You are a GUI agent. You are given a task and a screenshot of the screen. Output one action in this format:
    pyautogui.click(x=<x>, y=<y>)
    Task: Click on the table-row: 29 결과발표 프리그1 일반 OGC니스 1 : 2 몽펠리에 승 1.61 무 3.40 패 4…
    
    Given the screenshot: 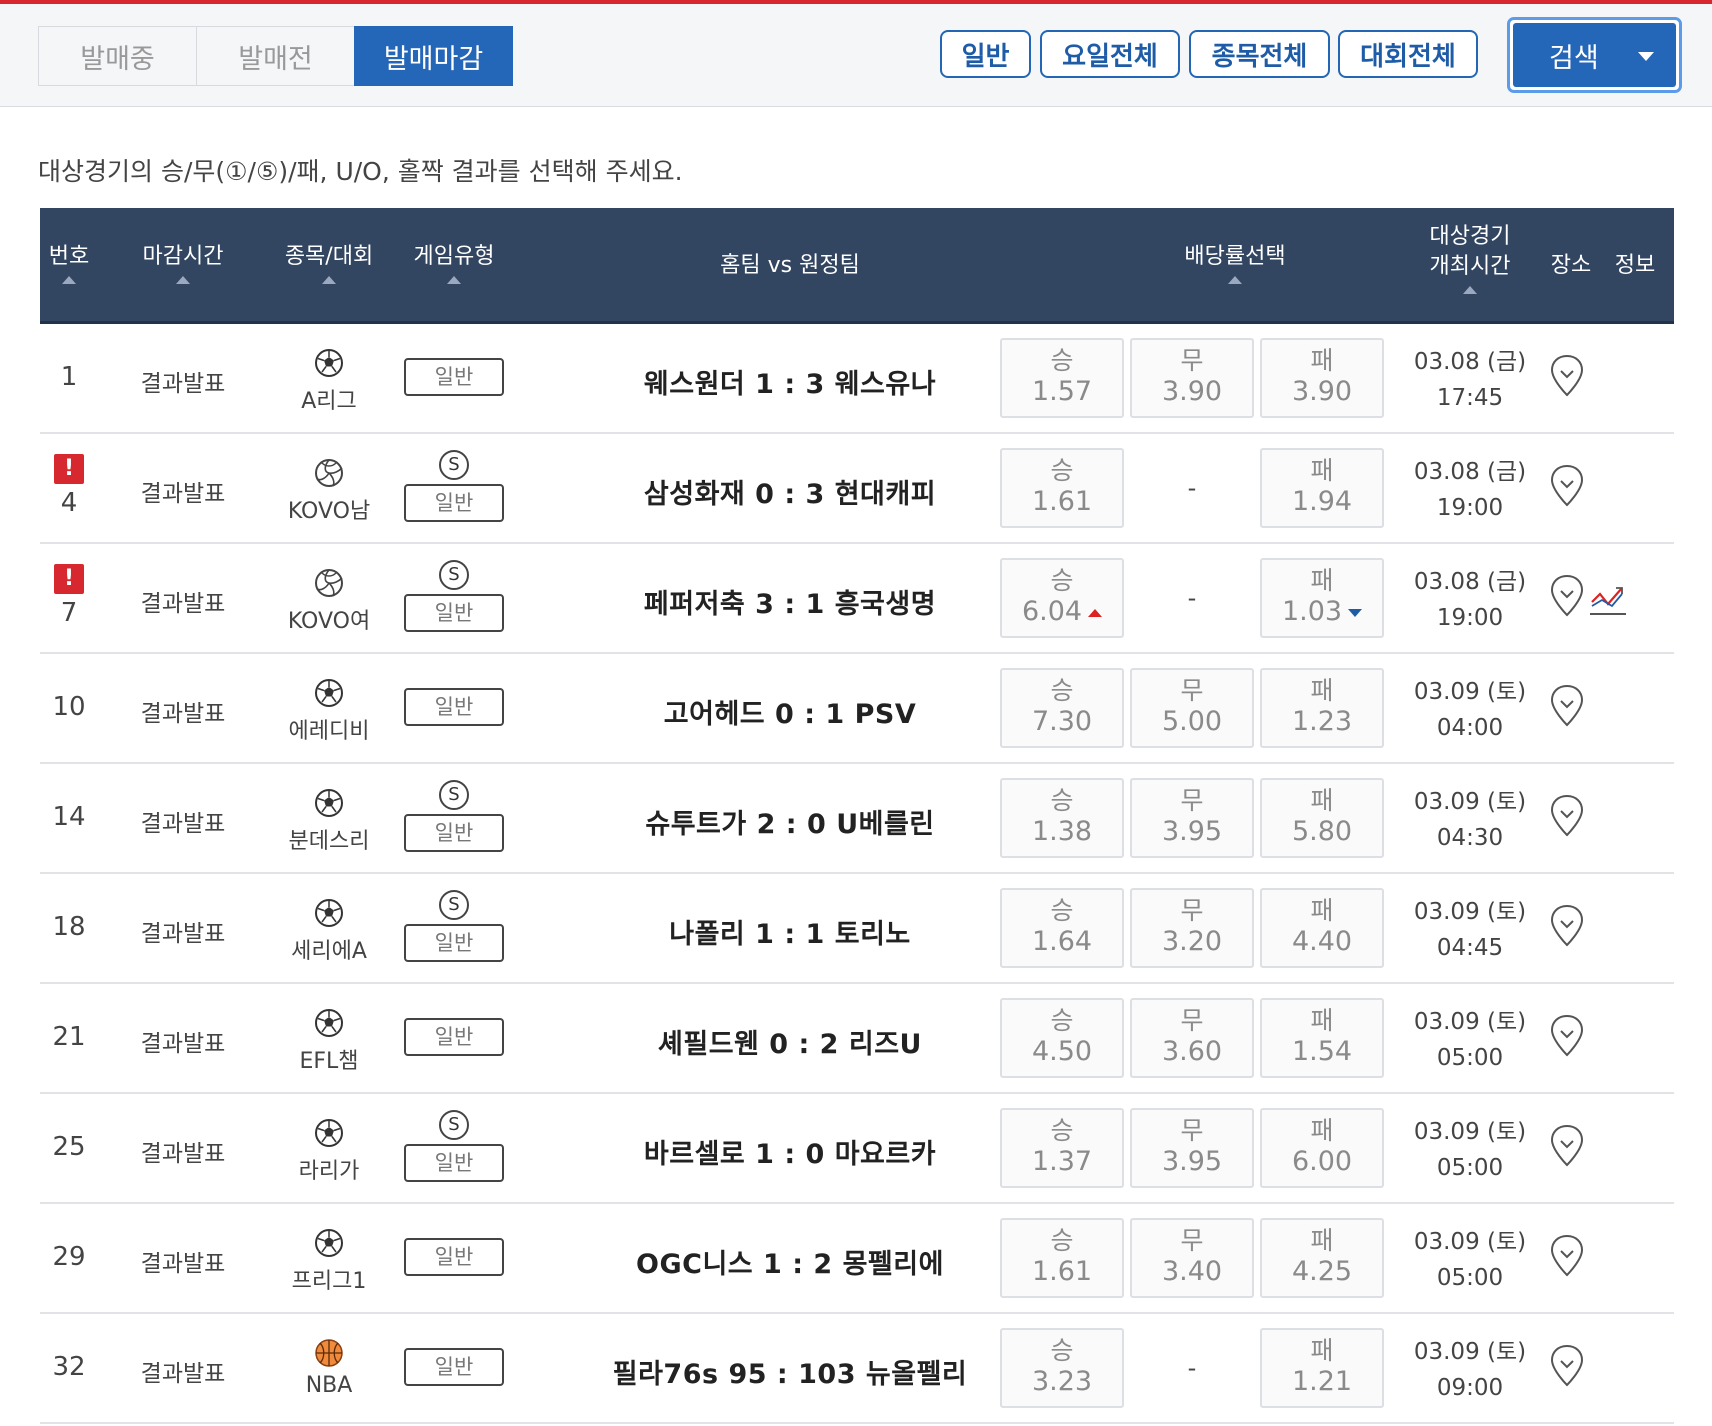 What is the action you would take?
    pyautogui.click(x=857, y=1259)
    